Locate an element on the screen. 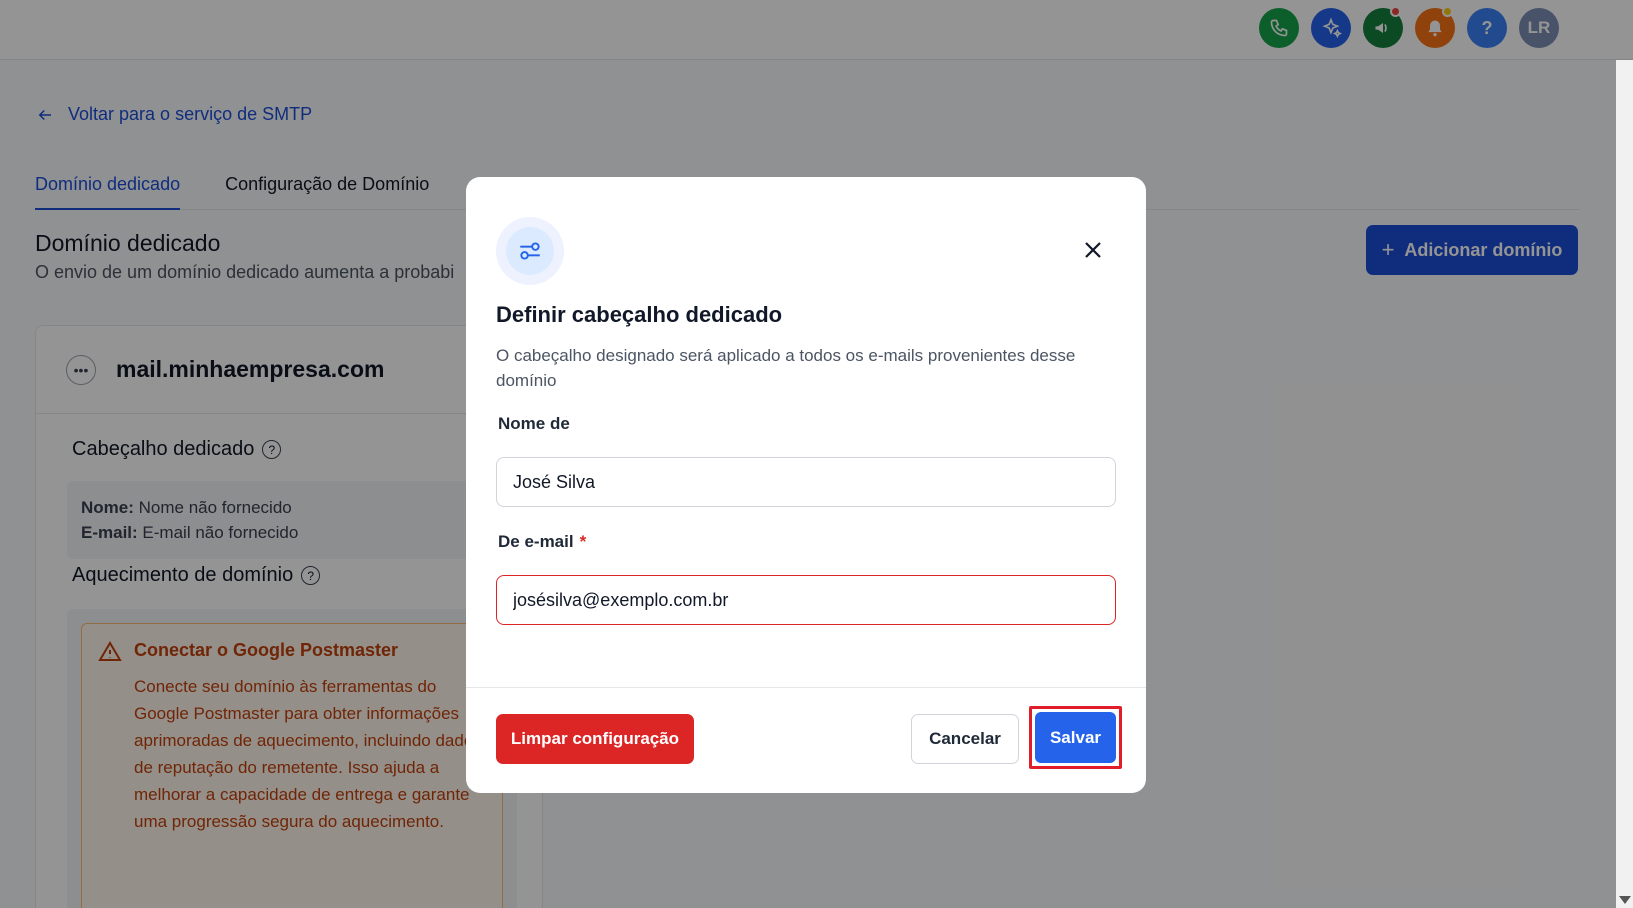 The image size is (1633, 908). cancel-button: Cancelar is located at coordinates (965, 739).